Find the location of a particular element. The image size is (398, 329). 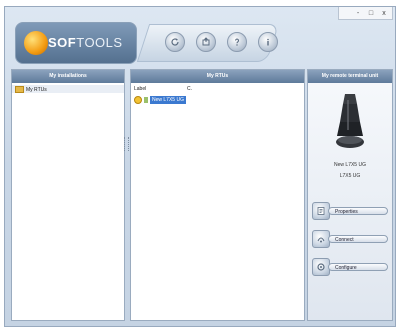

connect-action: Connect is located at coordinates (350, 239).